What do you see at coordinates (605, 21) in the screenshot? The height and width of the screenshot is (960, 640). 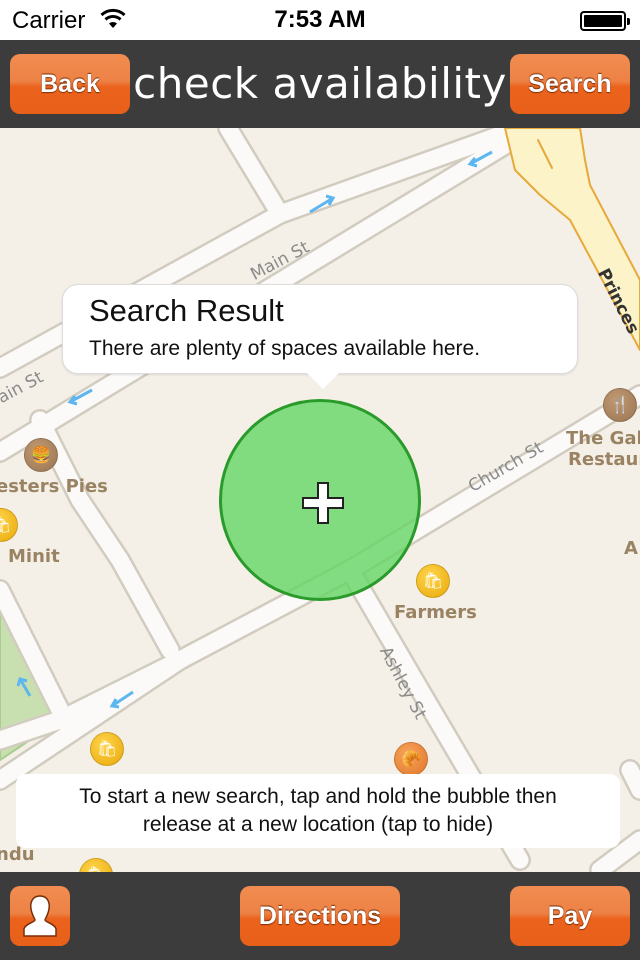 I see `battery-icon` at bounding box center [605, 21].